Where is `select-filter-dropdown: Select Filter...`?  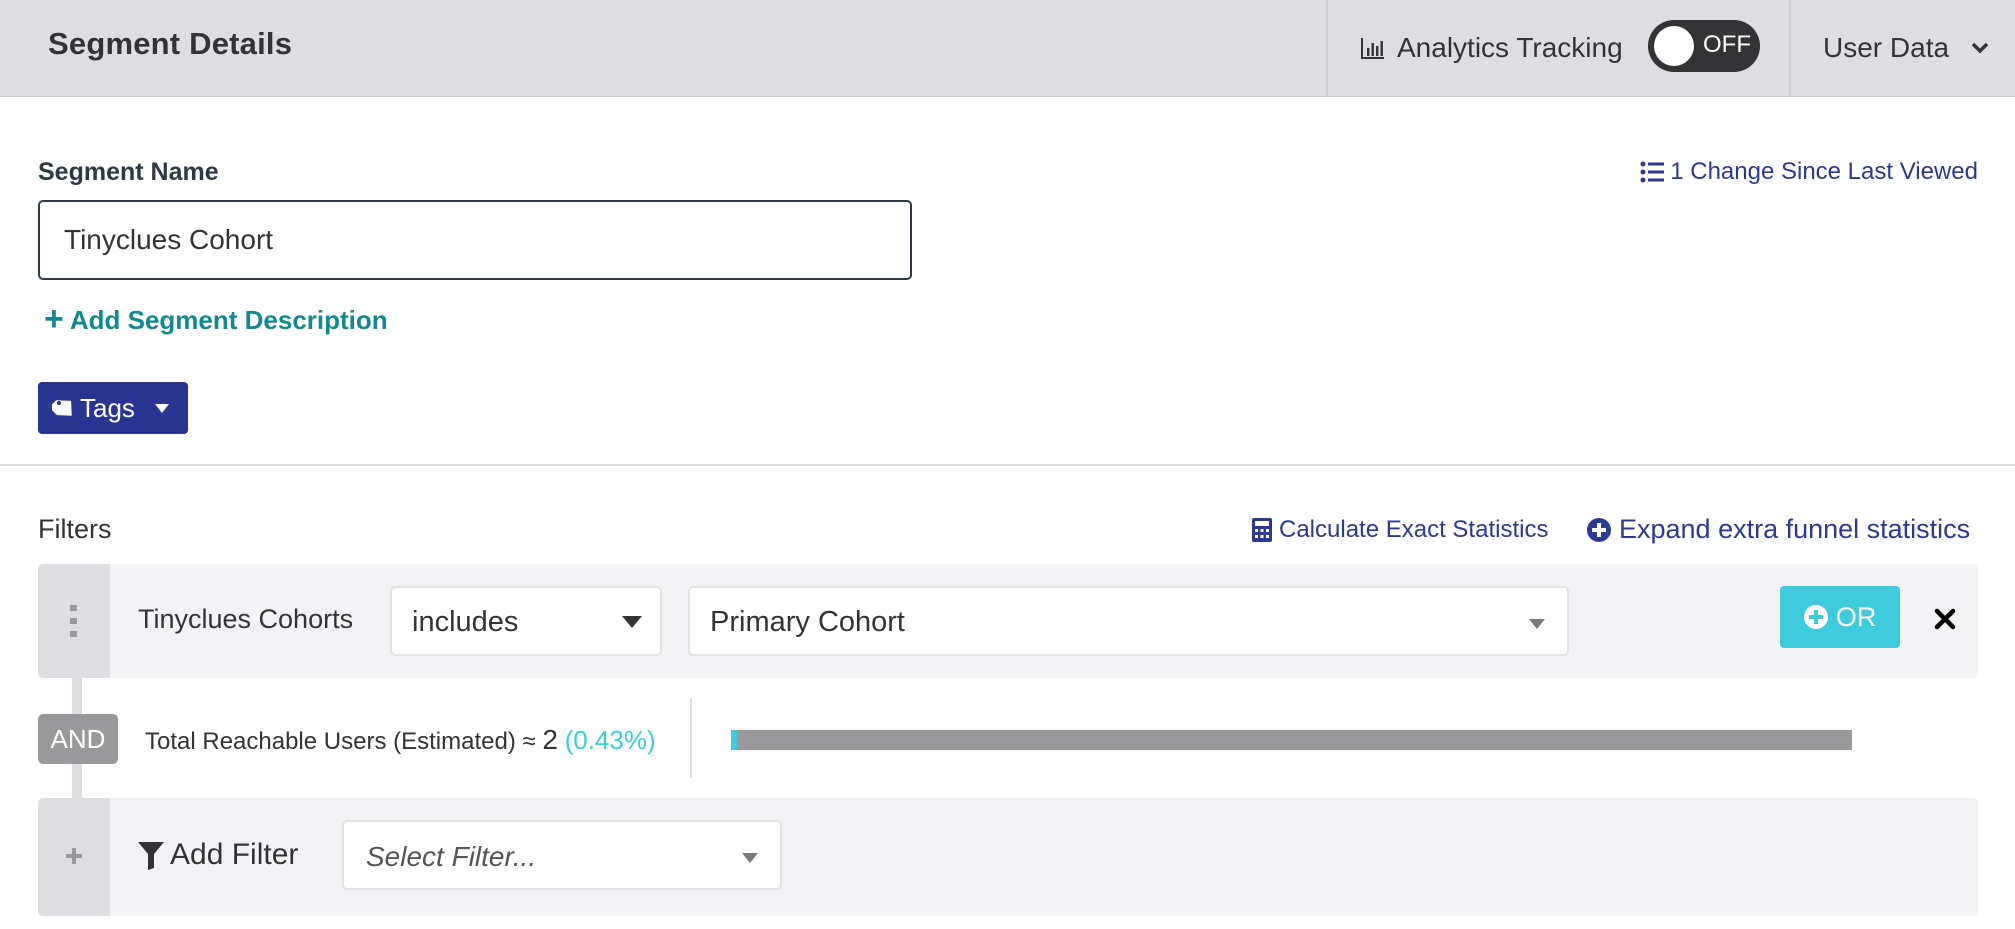 select-filter-dropdown: Select Filter... is located at coordinates (562, 855).